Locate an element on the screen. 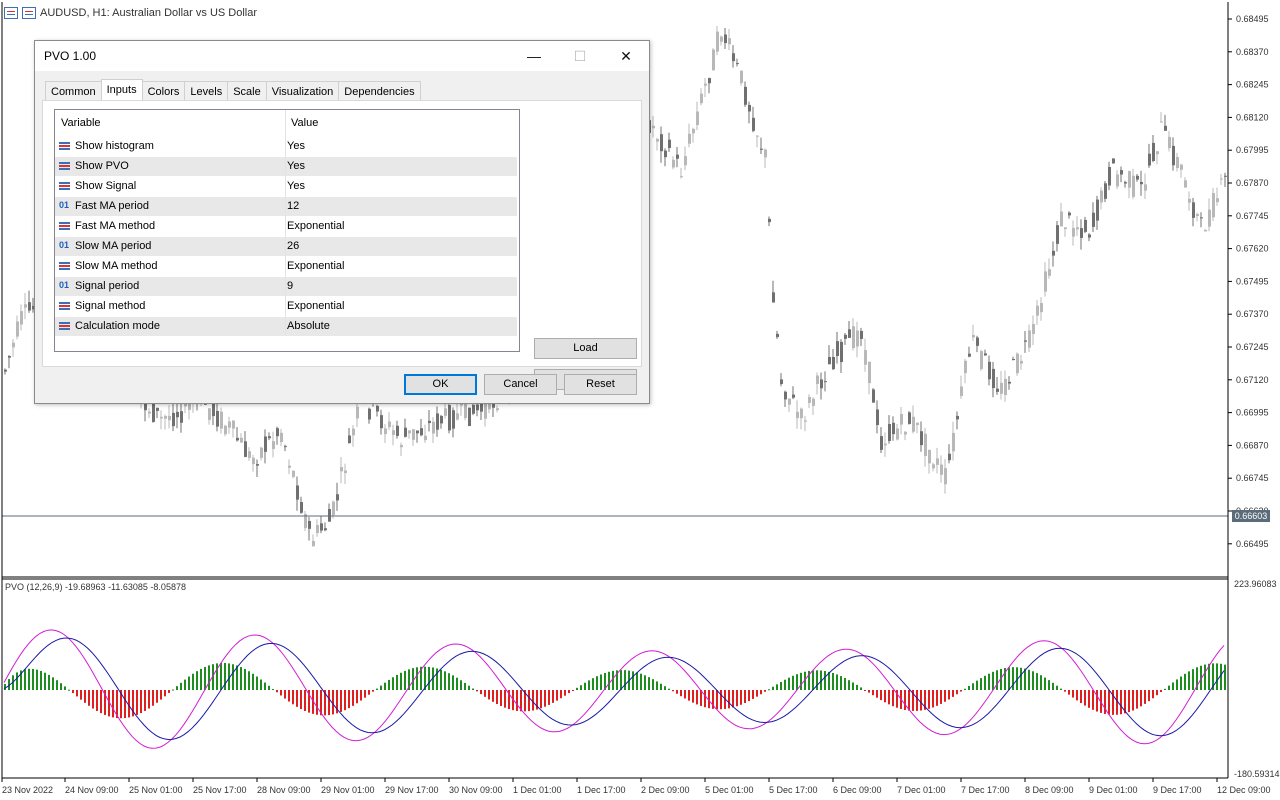  time-tick-label: 29 Nov 17:00 is located at coordinates (412, 790).